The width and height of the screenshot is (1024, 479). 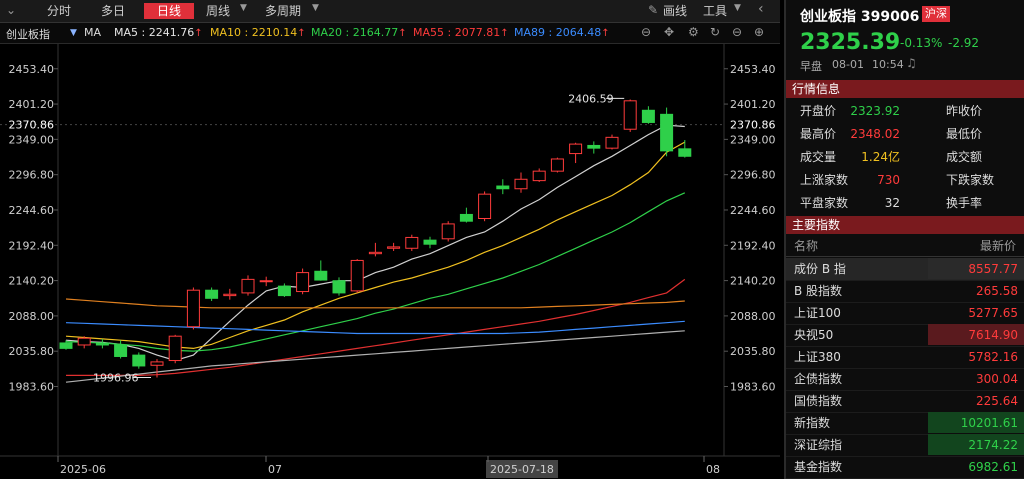 I want to click on index-name: 新指数, so click(x=812, y=423).